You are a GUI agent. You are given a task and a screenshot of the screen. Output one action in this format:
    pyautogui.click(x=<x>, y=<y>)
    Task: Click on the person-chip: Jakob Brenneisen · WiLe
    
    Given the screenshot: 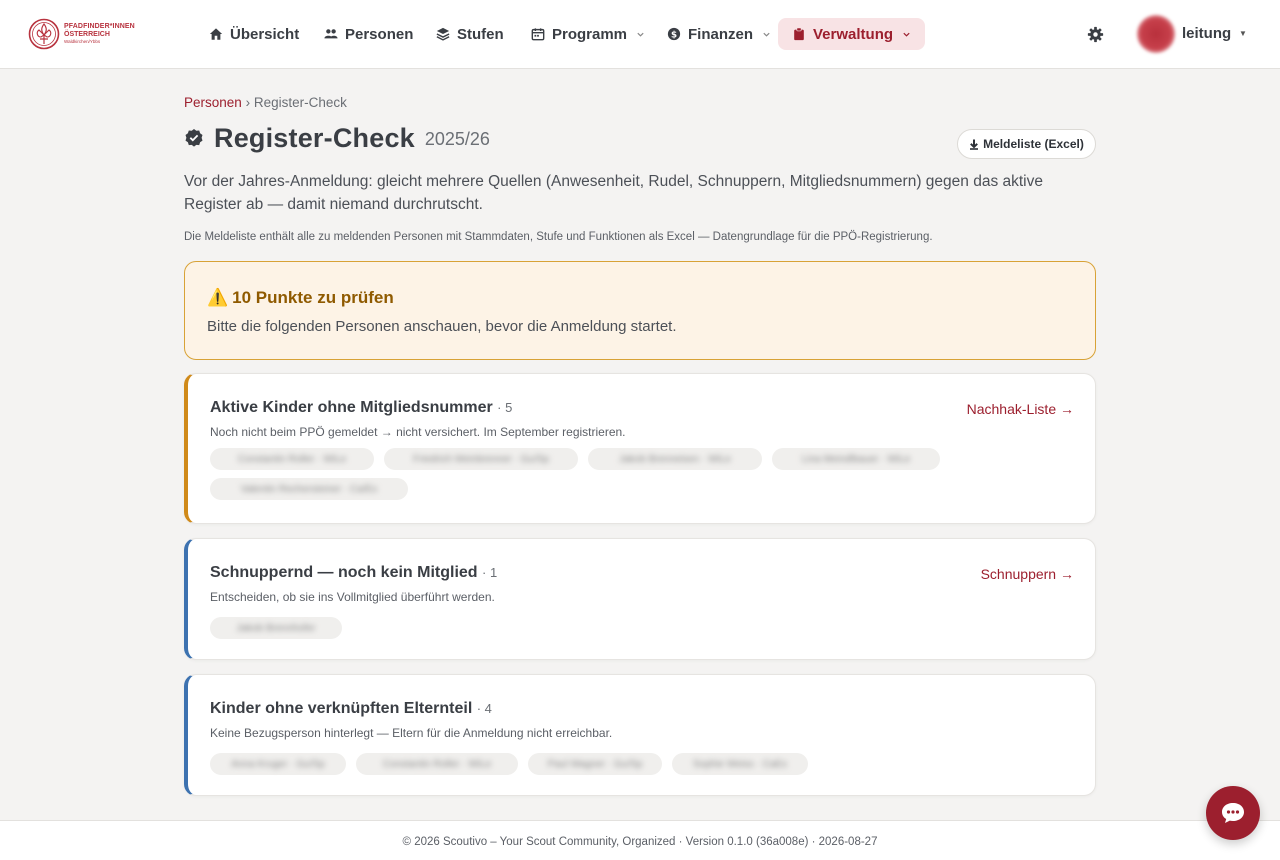 What is the action you would take?
    pyautogui.click(x=675, y=459)
    